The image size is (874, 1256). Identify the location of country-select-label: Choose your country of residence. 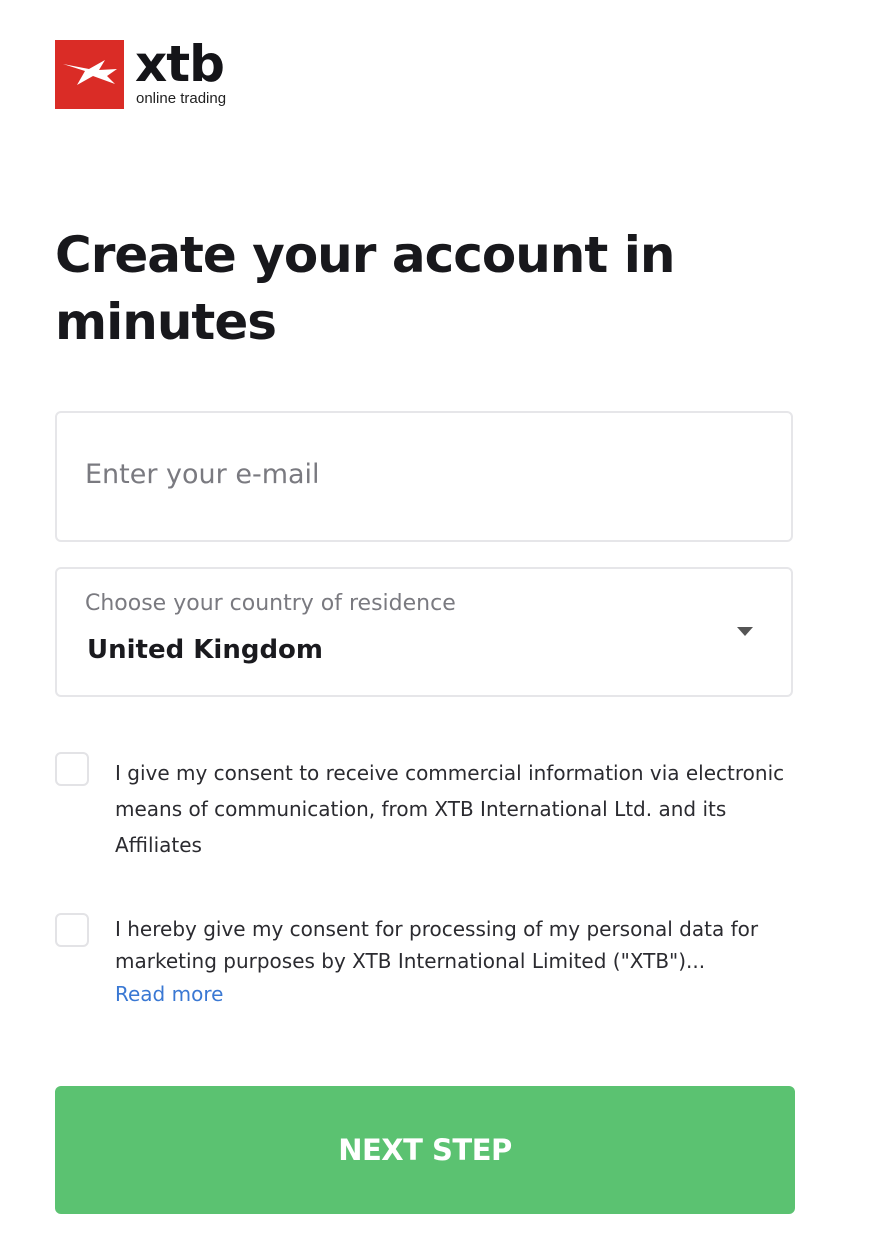
(270, 603).